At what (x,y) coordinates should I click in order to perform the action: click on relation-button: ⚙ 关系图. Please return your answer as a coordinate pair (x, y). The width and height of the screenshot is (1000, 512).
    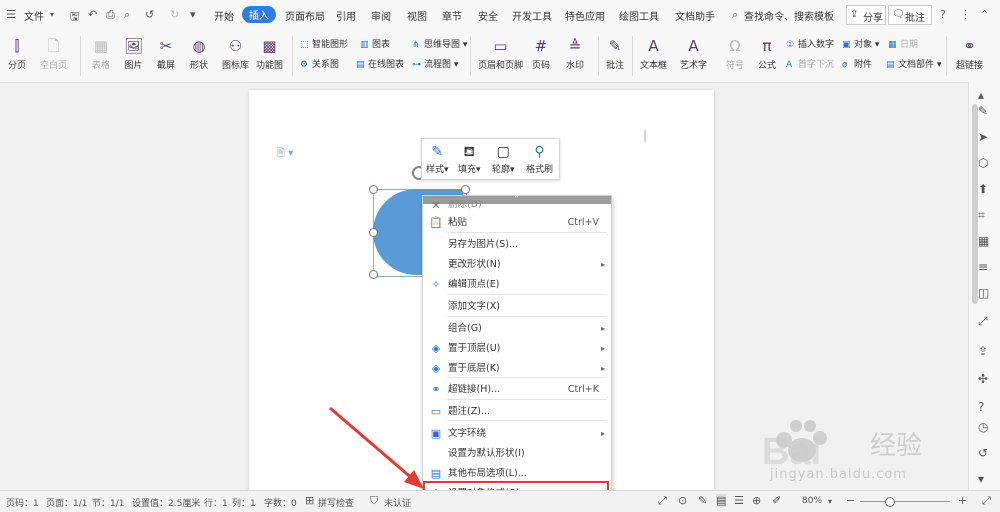
    Looking at the image, I should click on (319, 63).